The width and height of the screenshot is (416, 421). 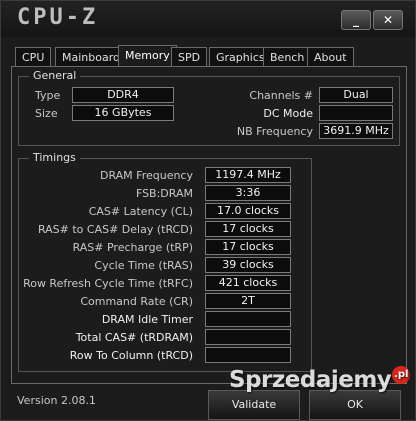 What do you see at coordinates (132, 247) in the screenshot?
I see `ras-precharge-label: RAS# Precharge (tRP)` at bounding box center [132, 247].